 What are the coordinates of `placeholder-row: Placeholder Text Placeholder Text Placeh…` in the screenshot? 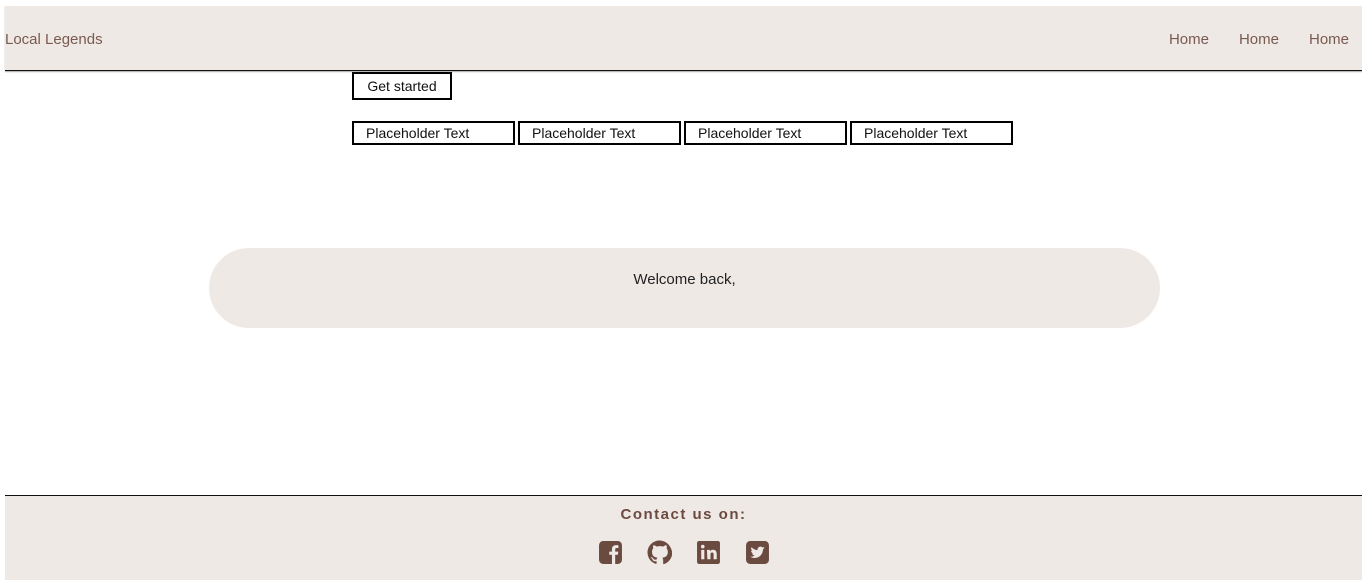 It's located at (684, 133).